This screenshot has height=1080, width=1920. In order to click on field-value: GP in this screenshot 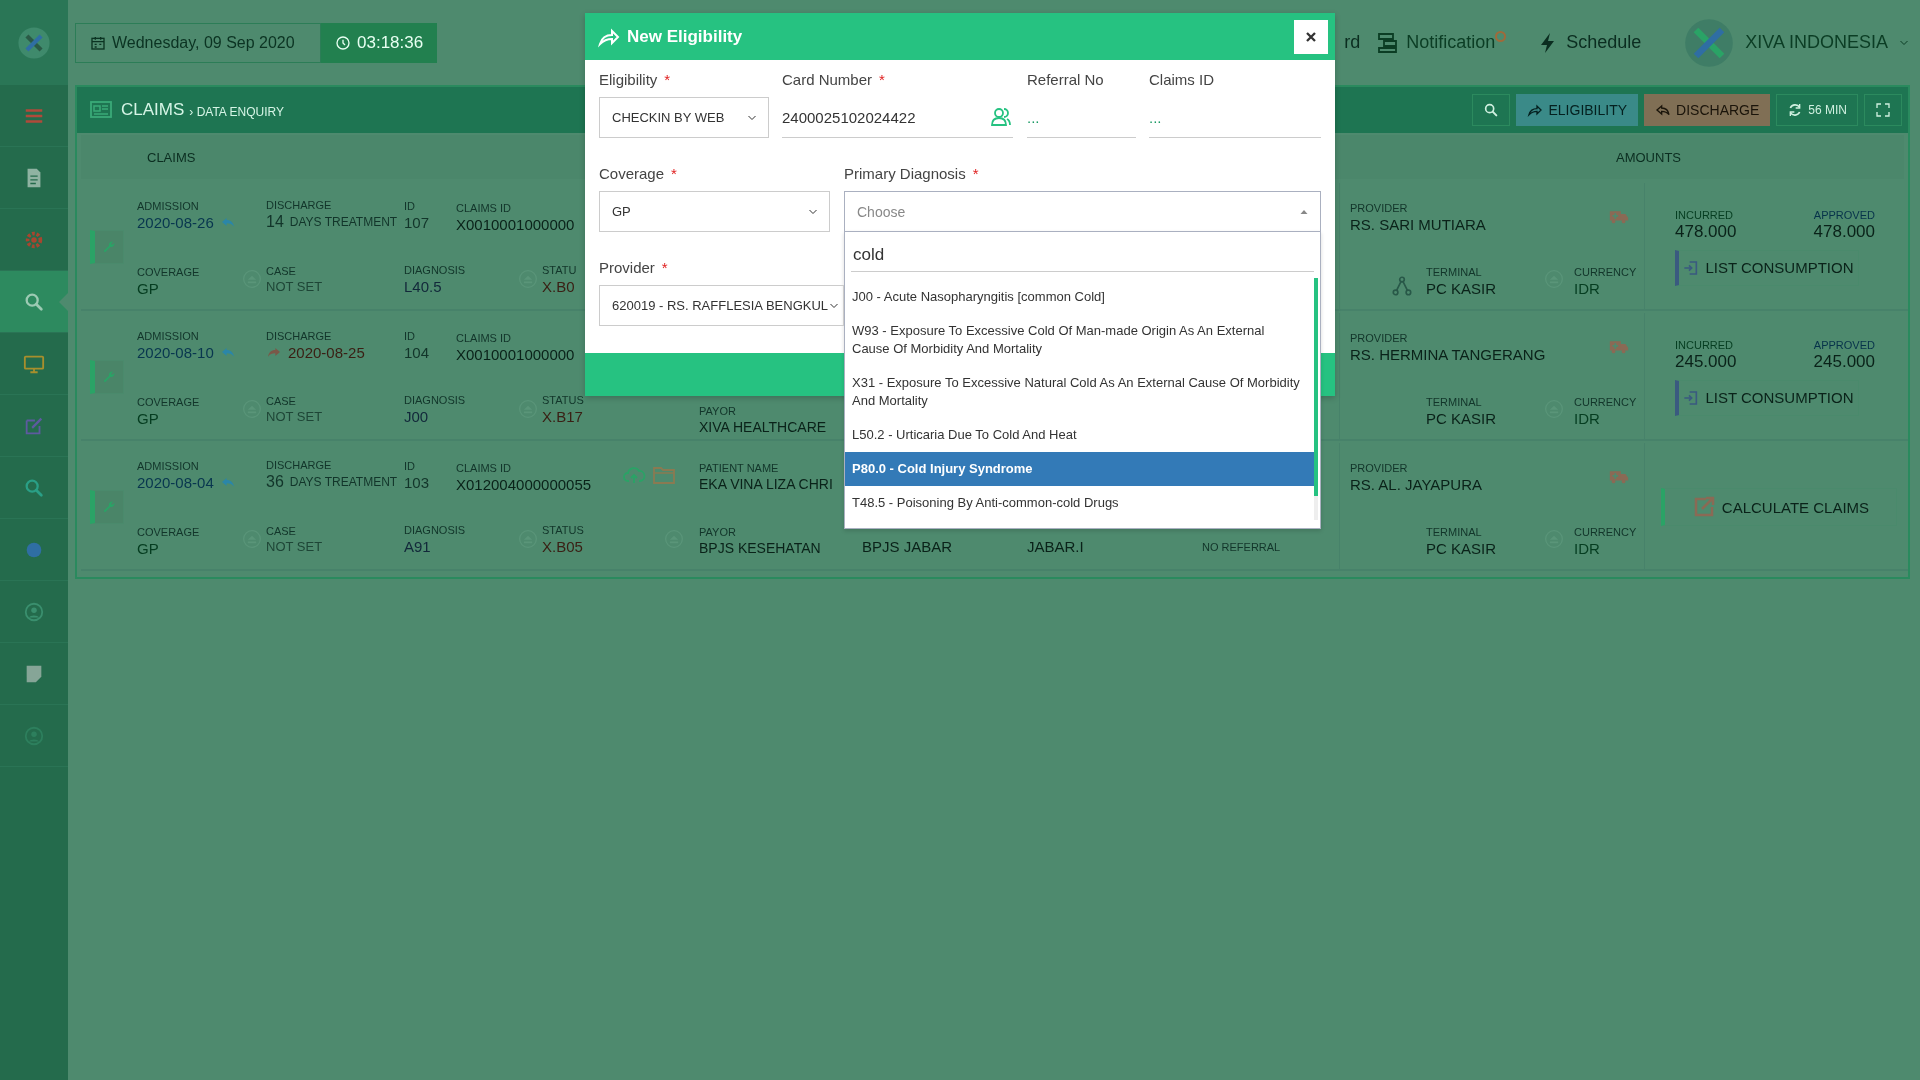, I will do `click(148, 418)`.